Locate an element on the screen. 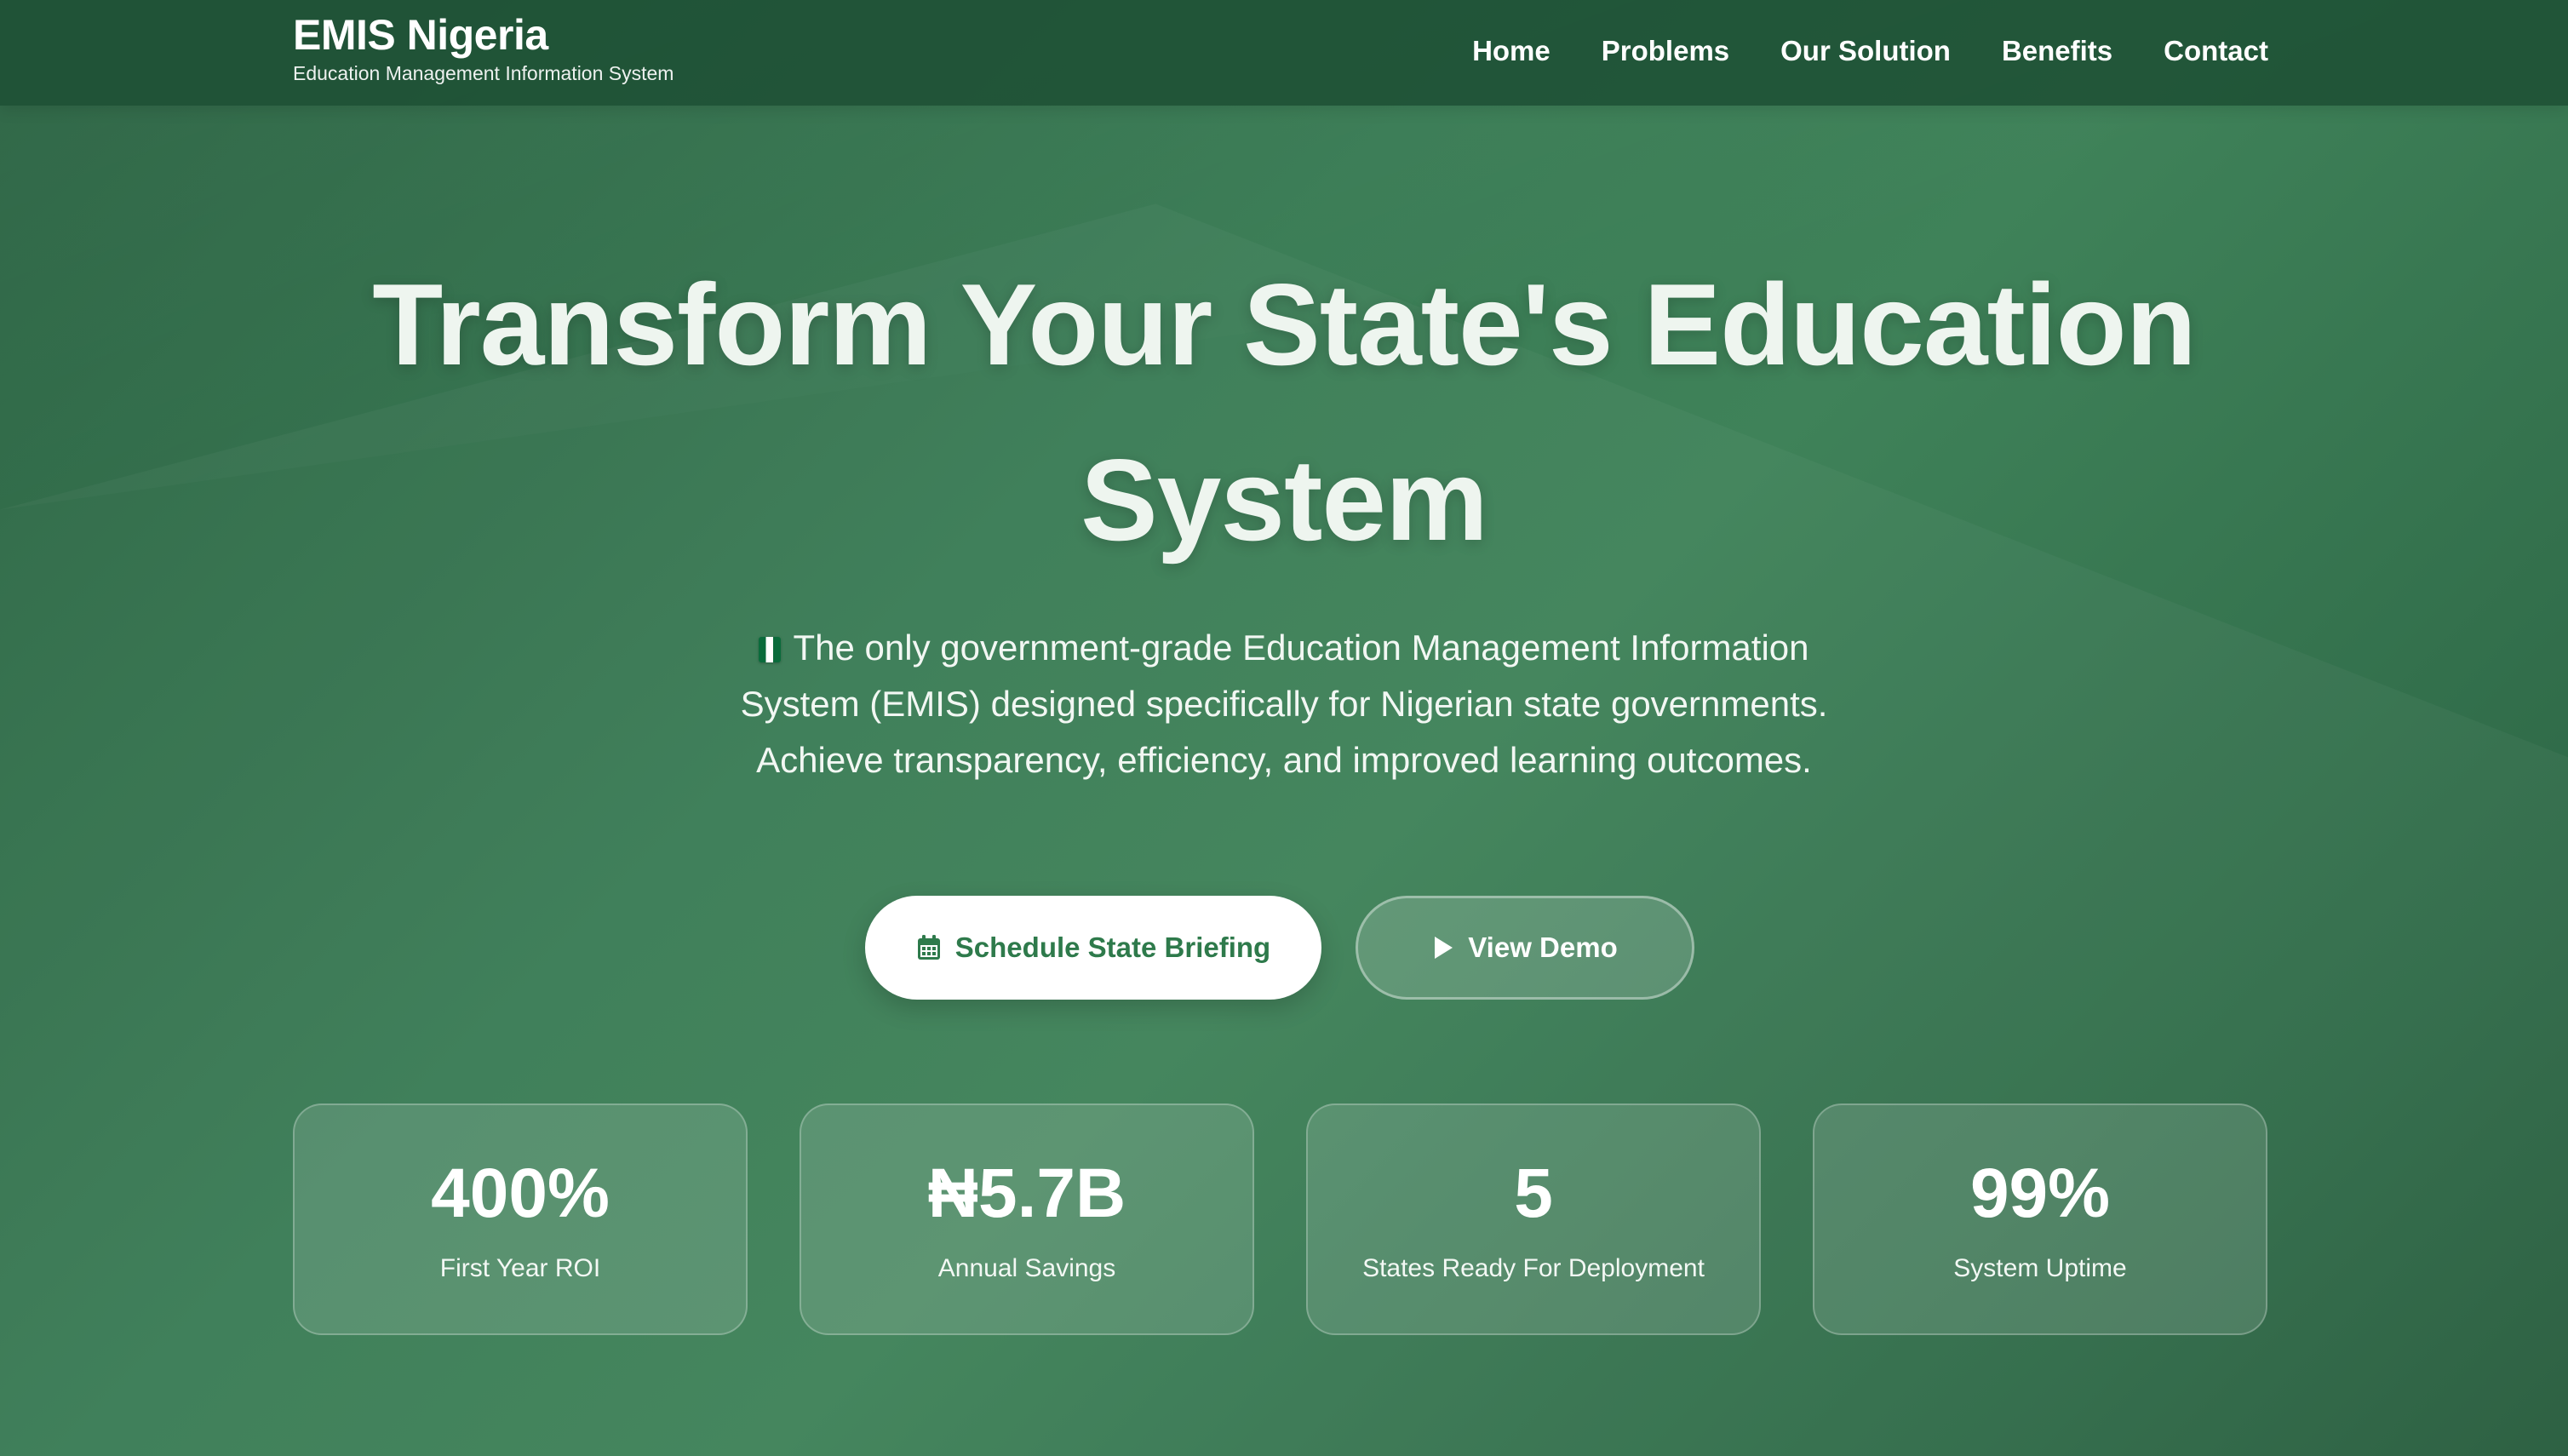 The height and width of the screenshot is (1456, 2568). view-demo-label: View Demo is located at coordinates (1543, 947).